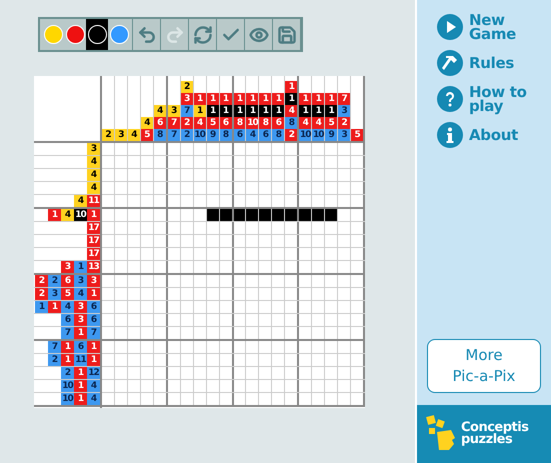 The image size is (551, 463). Describe the element at coordinates (97, 34) in the screenshot. I see `color-swatch` at that location.